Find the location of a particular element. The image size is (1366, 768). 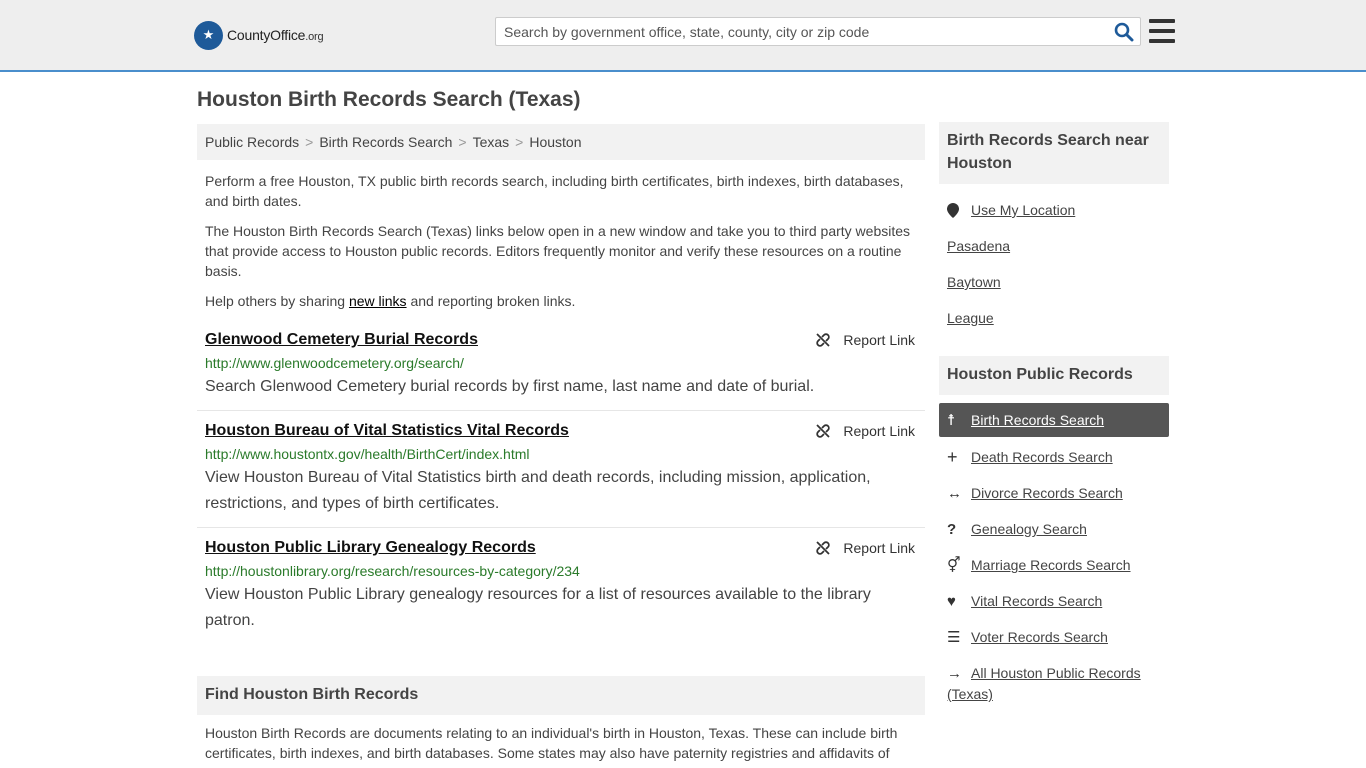

sidebar-item-label: Marriage Records Search is located at coordinates (1051, 565).